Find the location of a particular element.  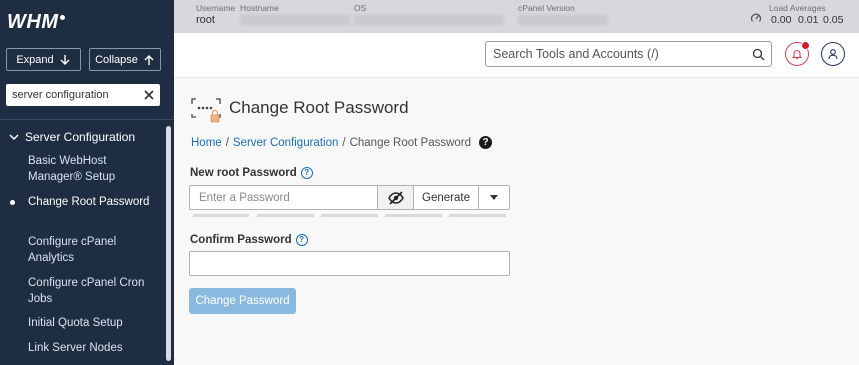

global-search is located at coordinates (628, 54).